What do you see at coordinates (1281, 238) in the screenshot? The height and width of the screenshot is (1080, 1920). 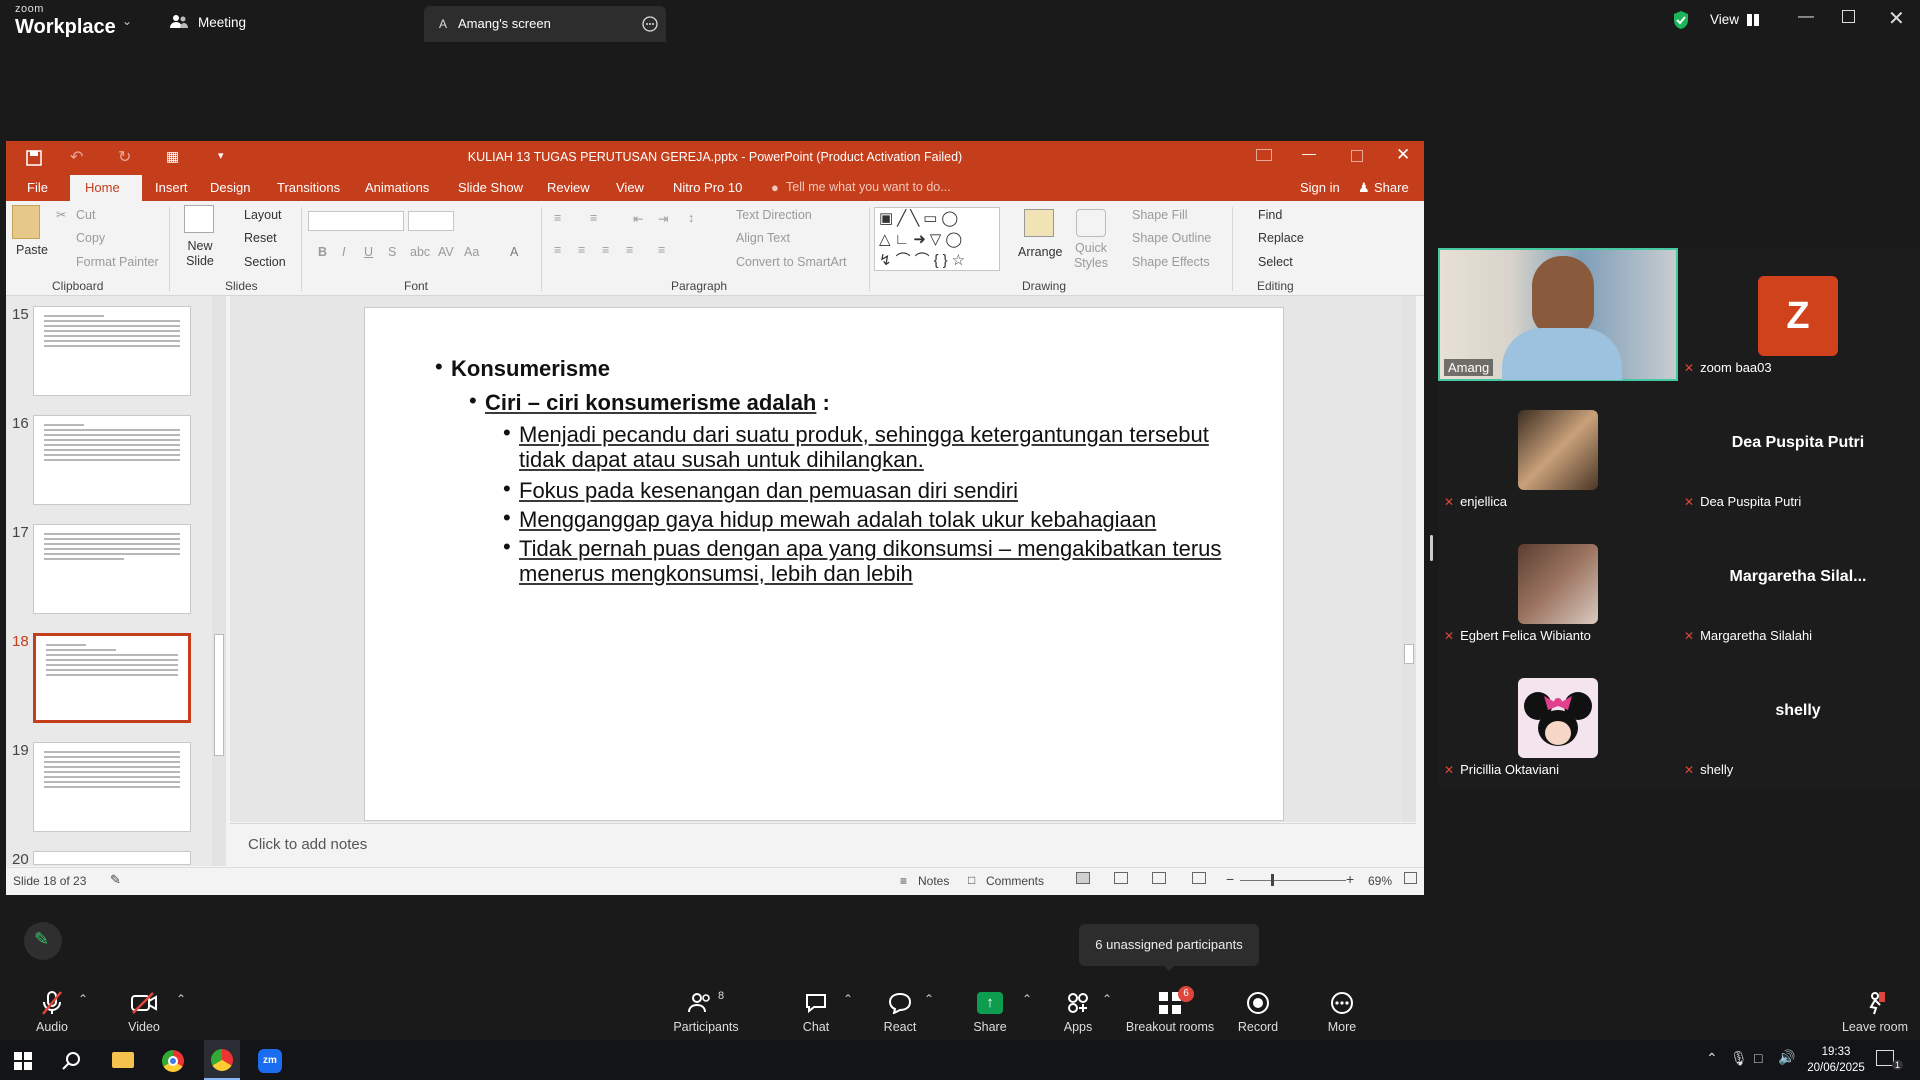 I see `replace-button: Replace` at bounding box center [1281, 238].